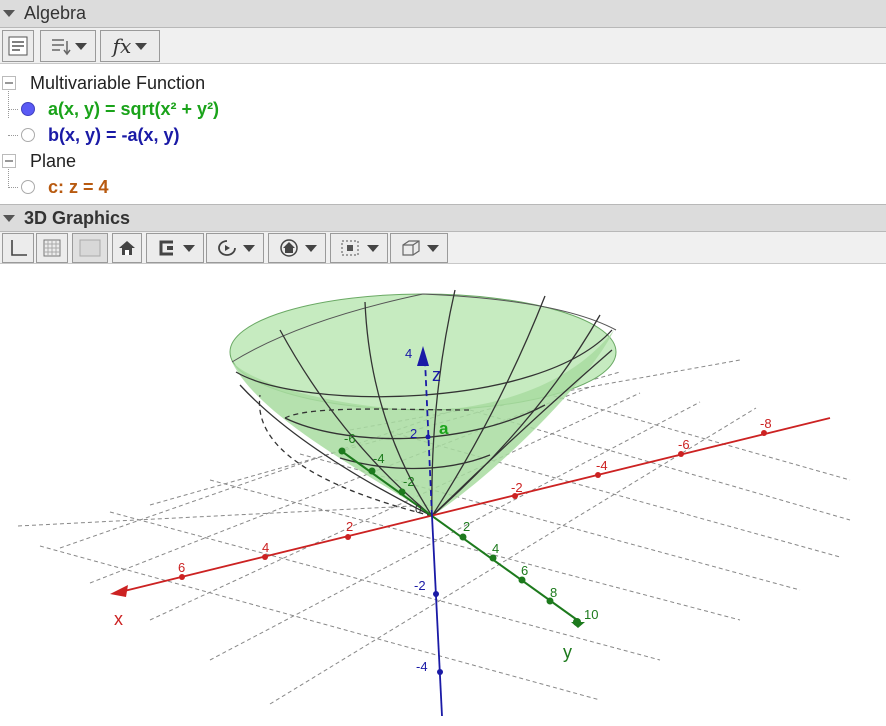 This screenshot has width=886, height=726. I want to click on list-item: a(x, y) = sqrt(x² + y²), so click(109, 109).